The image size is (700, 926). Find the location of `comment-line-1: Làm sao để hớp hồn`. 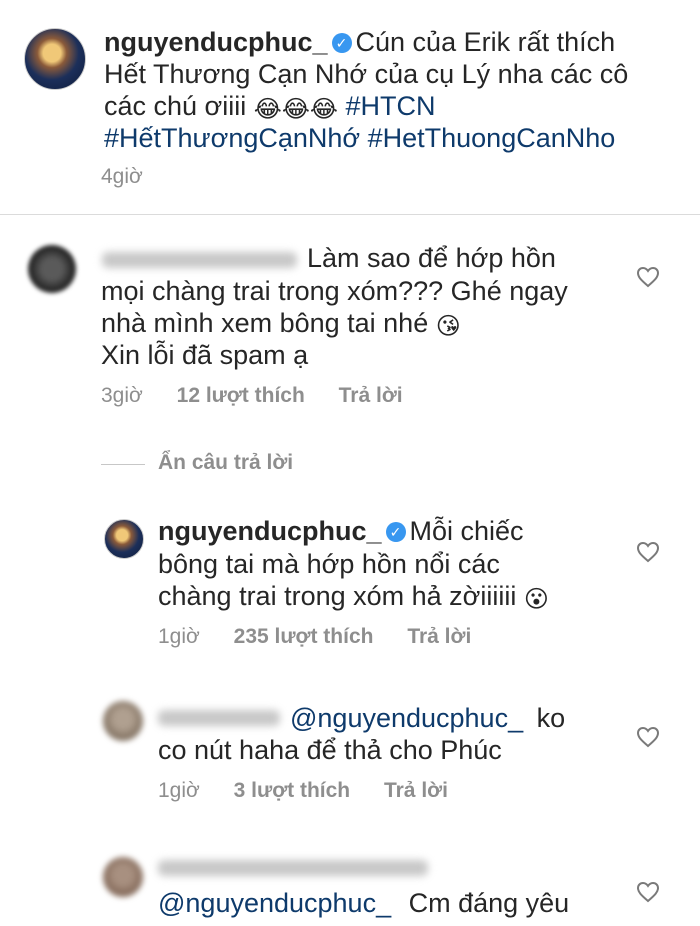

comment-line-1: Làm sao để hớp hồn is located at coordinates (431, 258).